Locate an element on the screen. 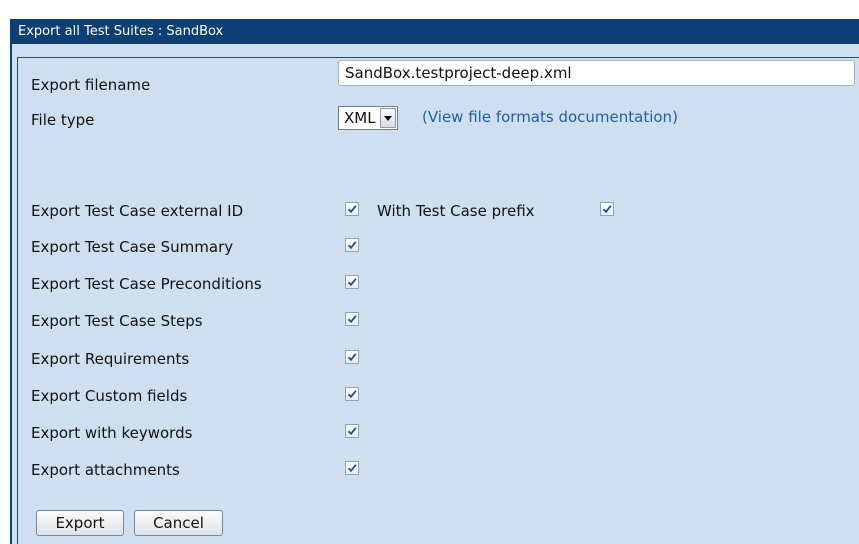  checkbox-steps is located at coordinates (352, 319).